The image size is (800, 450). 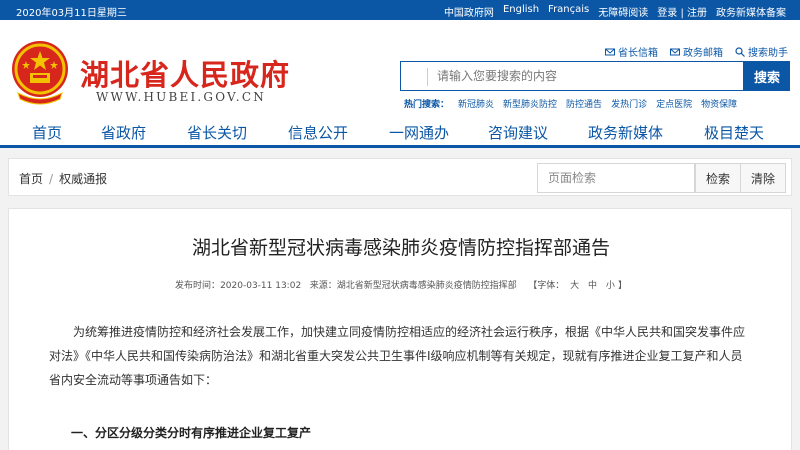 I want to click on utility-links: 省长信箱 政务邮箱 搜索助手, so click(x=696, y=51).